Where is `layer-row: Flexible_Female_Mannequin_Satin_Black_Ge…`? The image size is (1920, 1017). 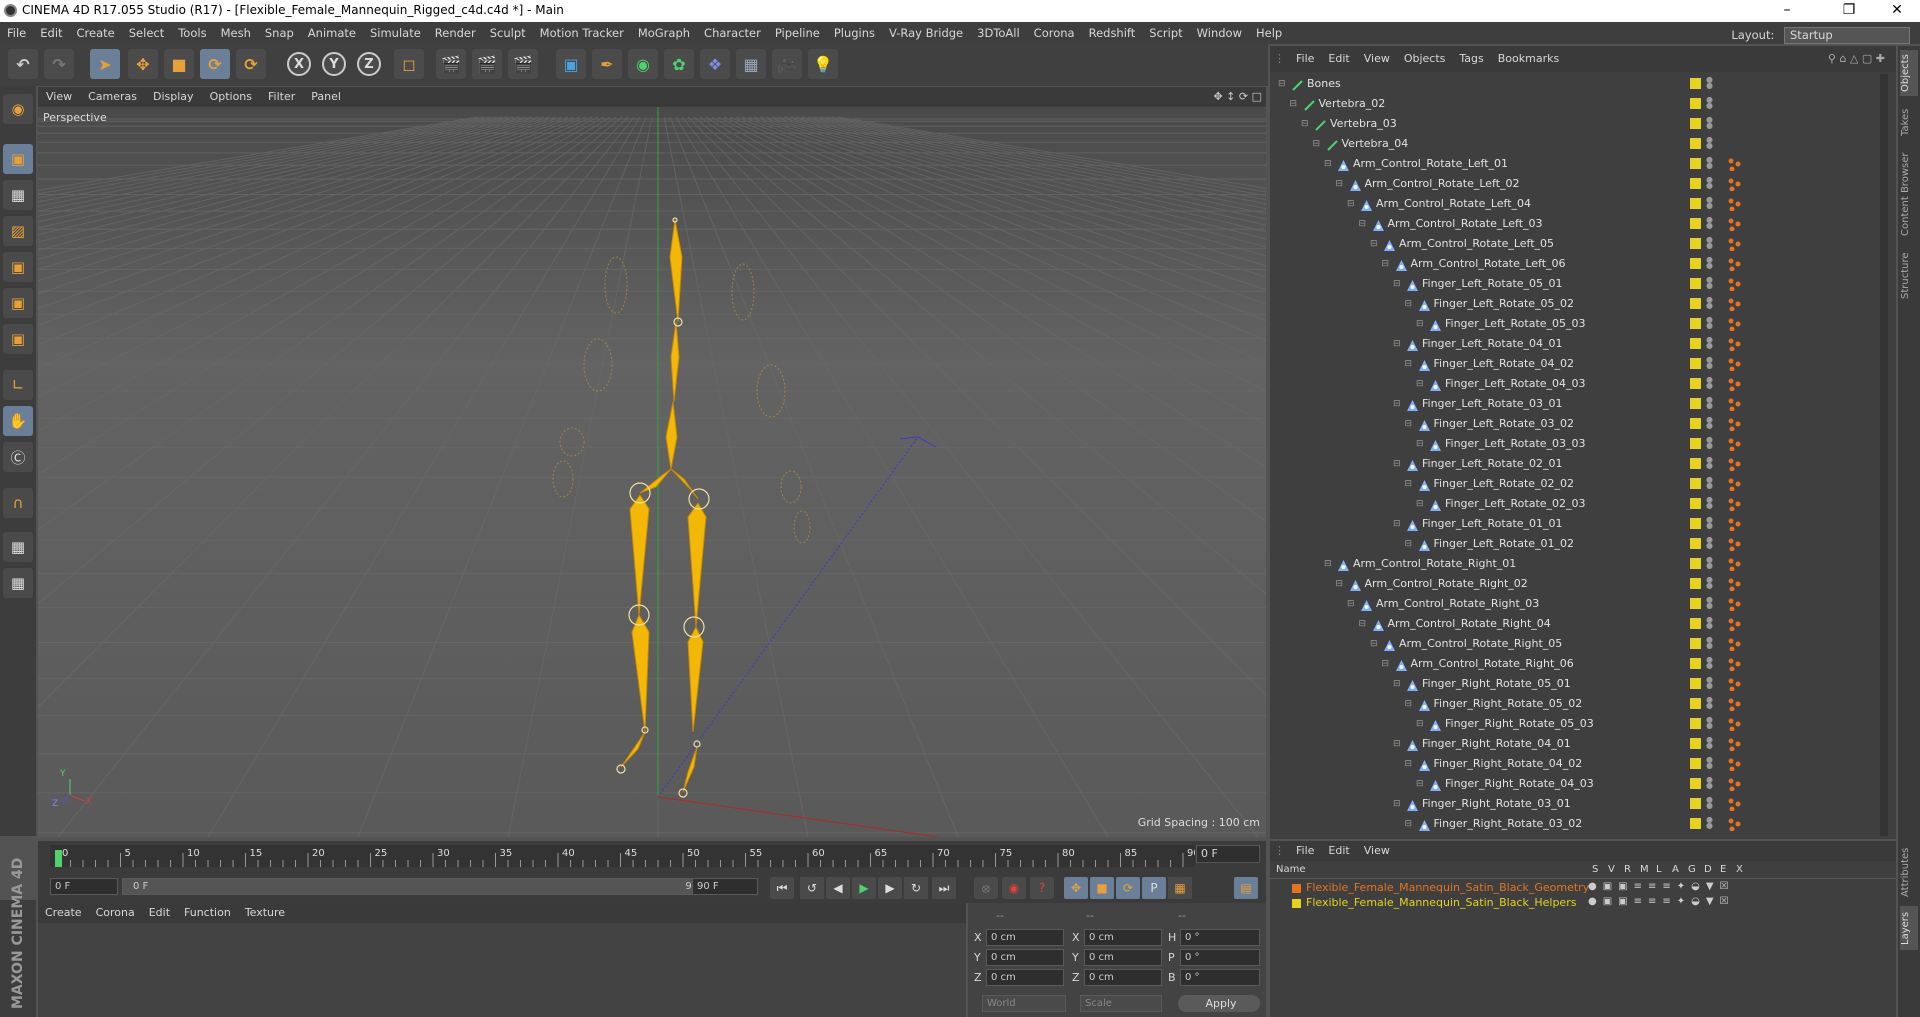
layer-row: Flexible_Female_Mannequin_Satin_Black_Ge… is located at coordinates (1570, 888).